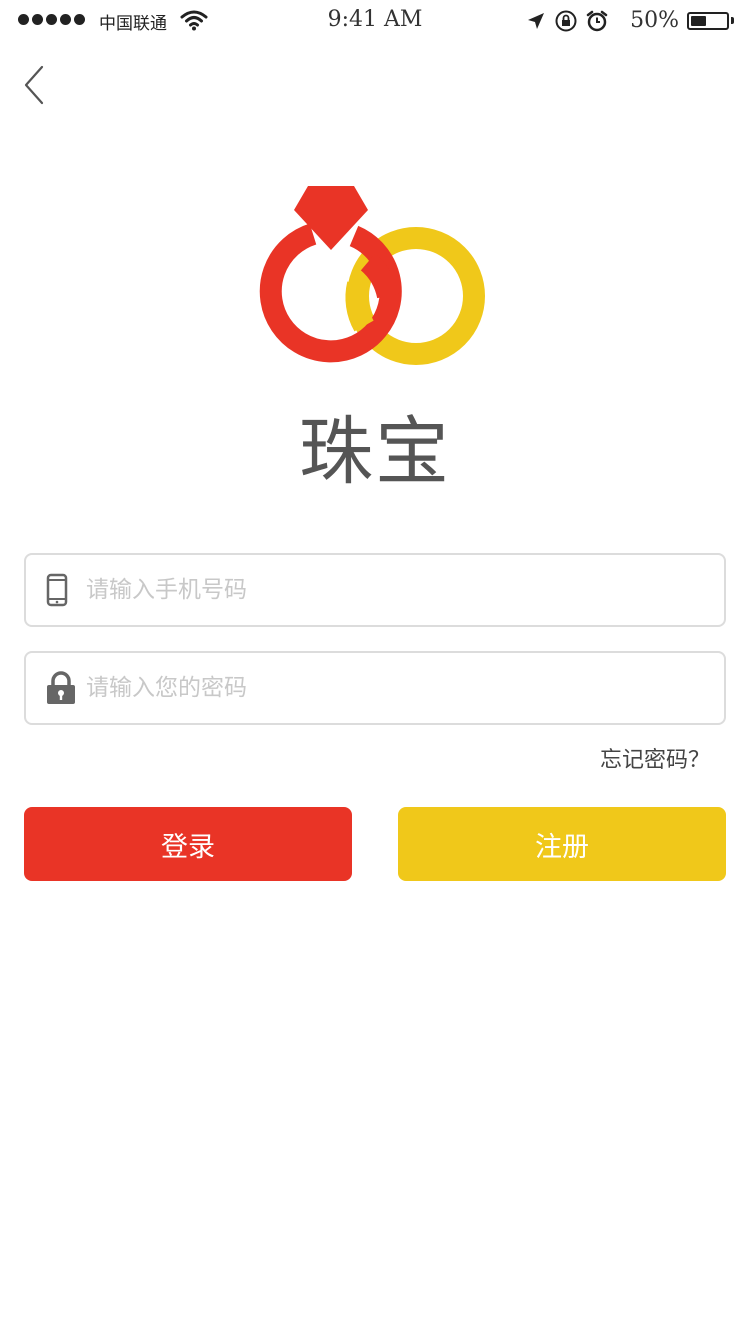  Describe the element at coordinates (698, 20) in the screenshot. I see `battery-level-fill` at that location.